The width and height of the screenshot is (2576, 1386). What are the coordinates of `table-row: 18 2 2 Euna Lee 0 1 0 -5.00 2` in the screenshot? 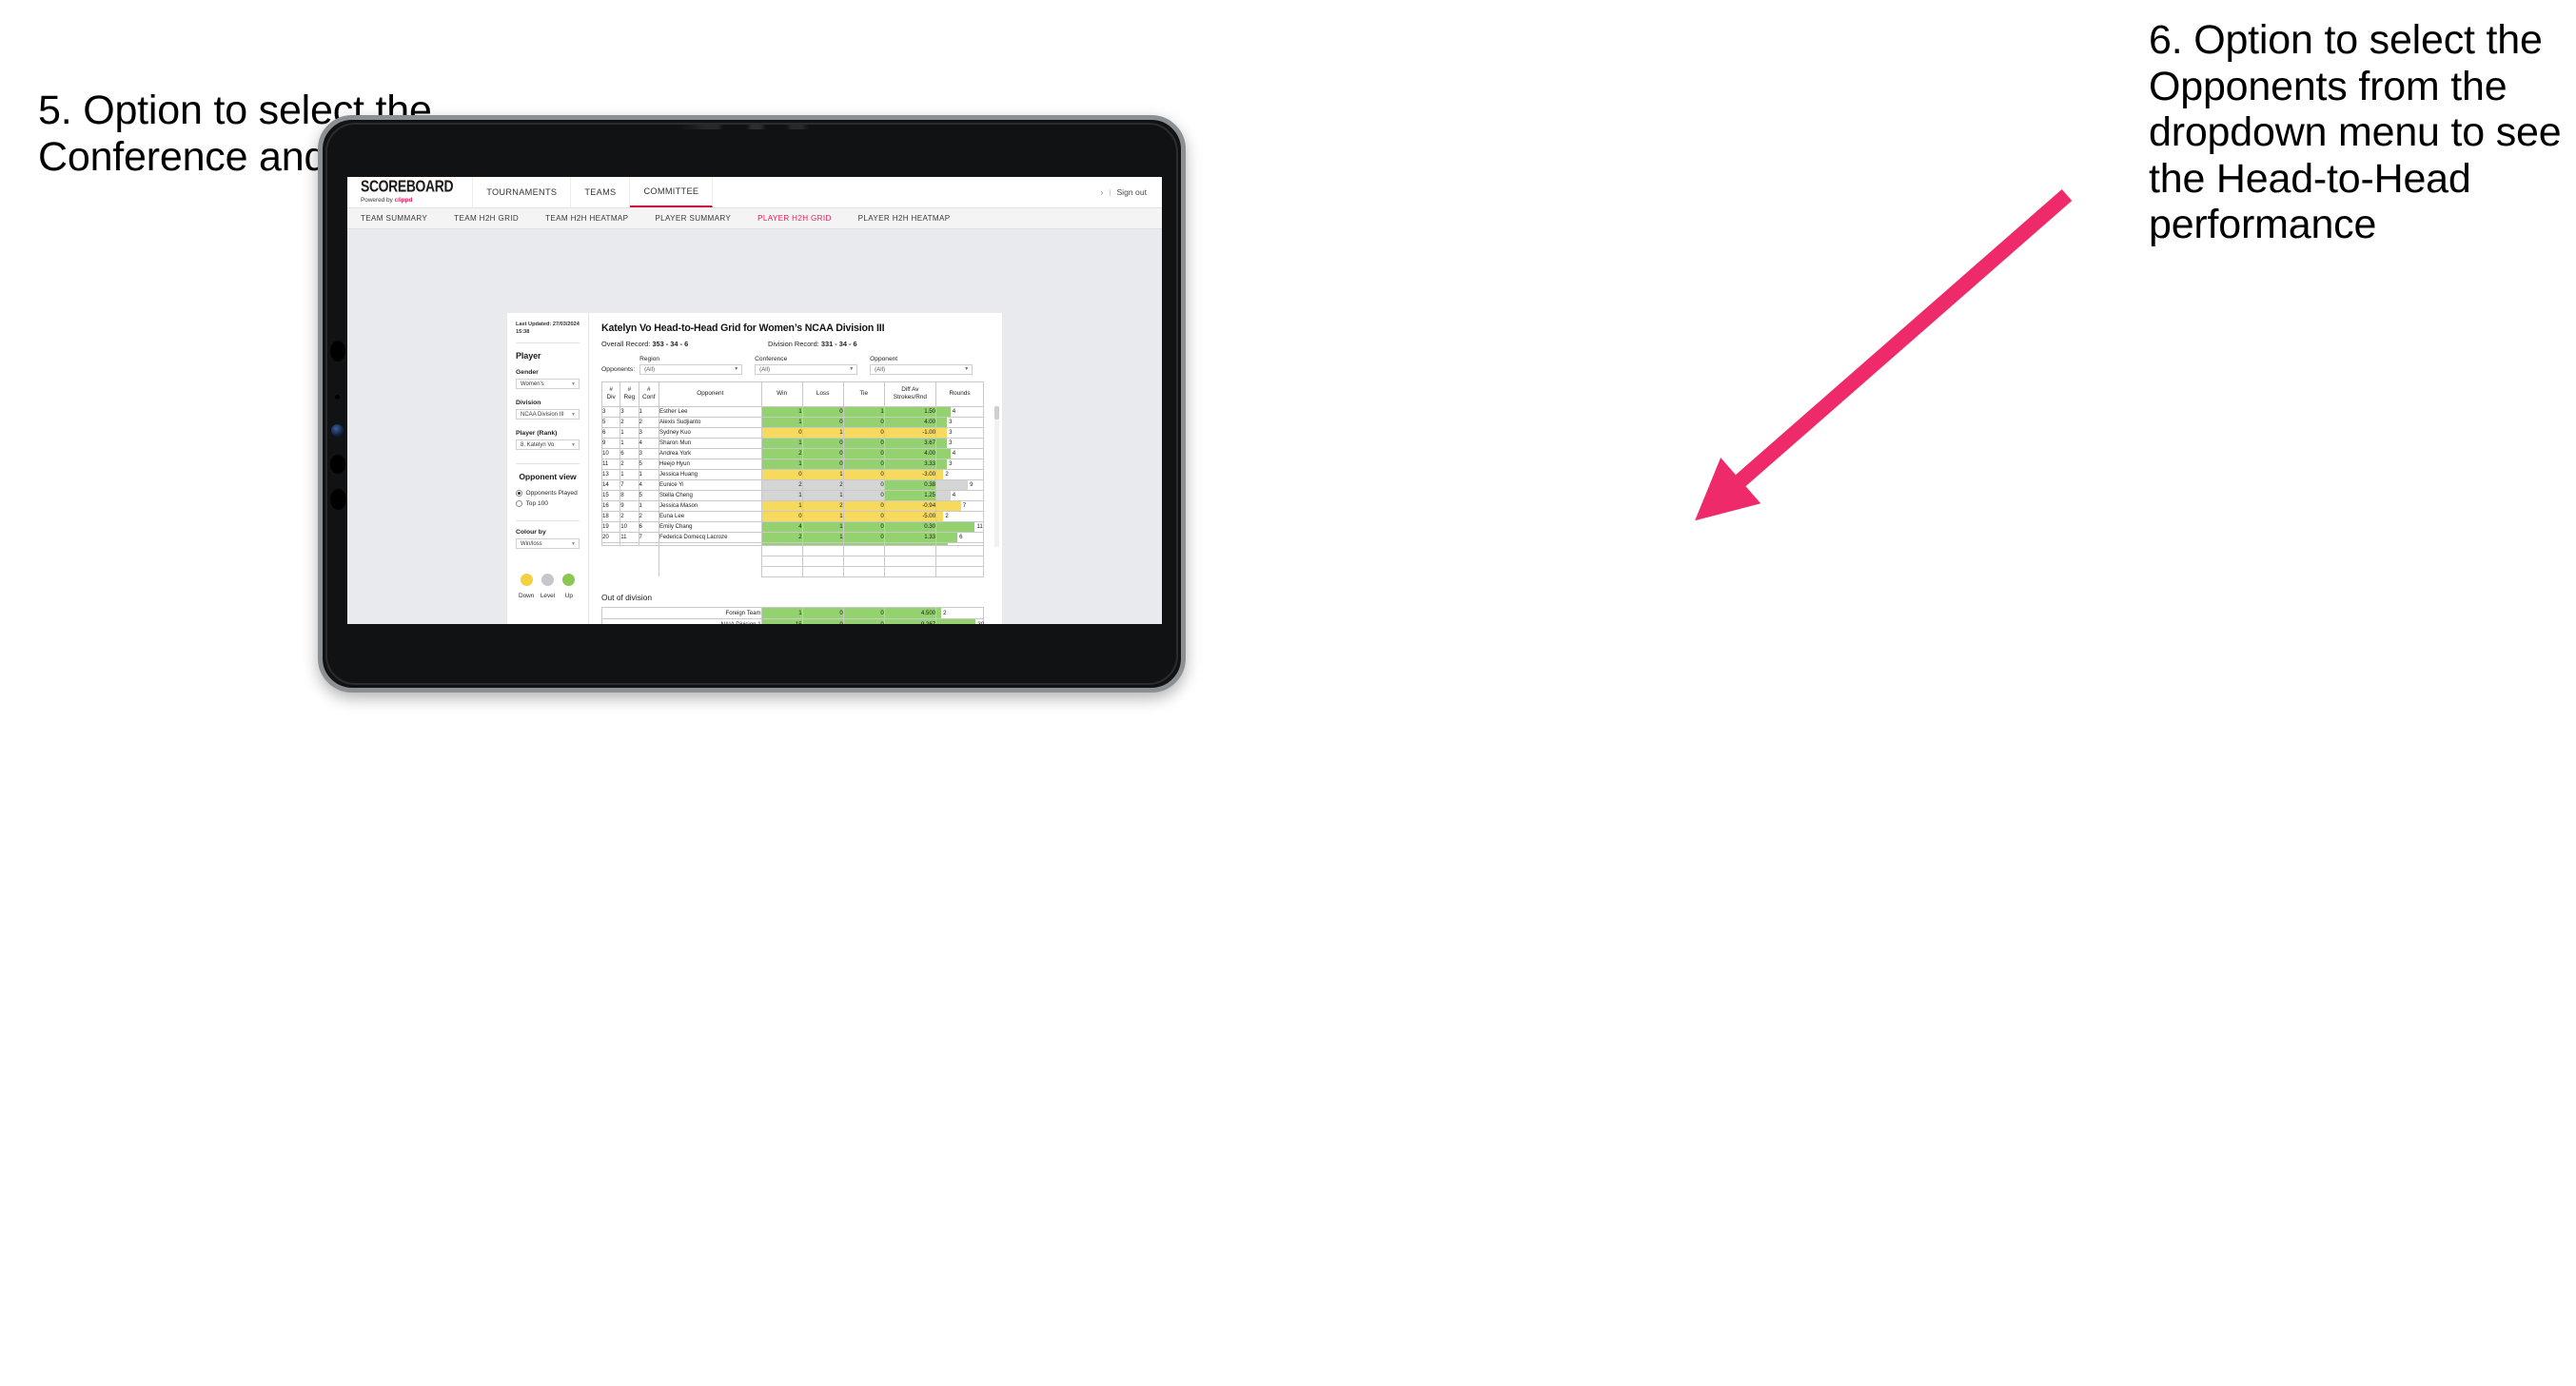 It's located at (792, 516).